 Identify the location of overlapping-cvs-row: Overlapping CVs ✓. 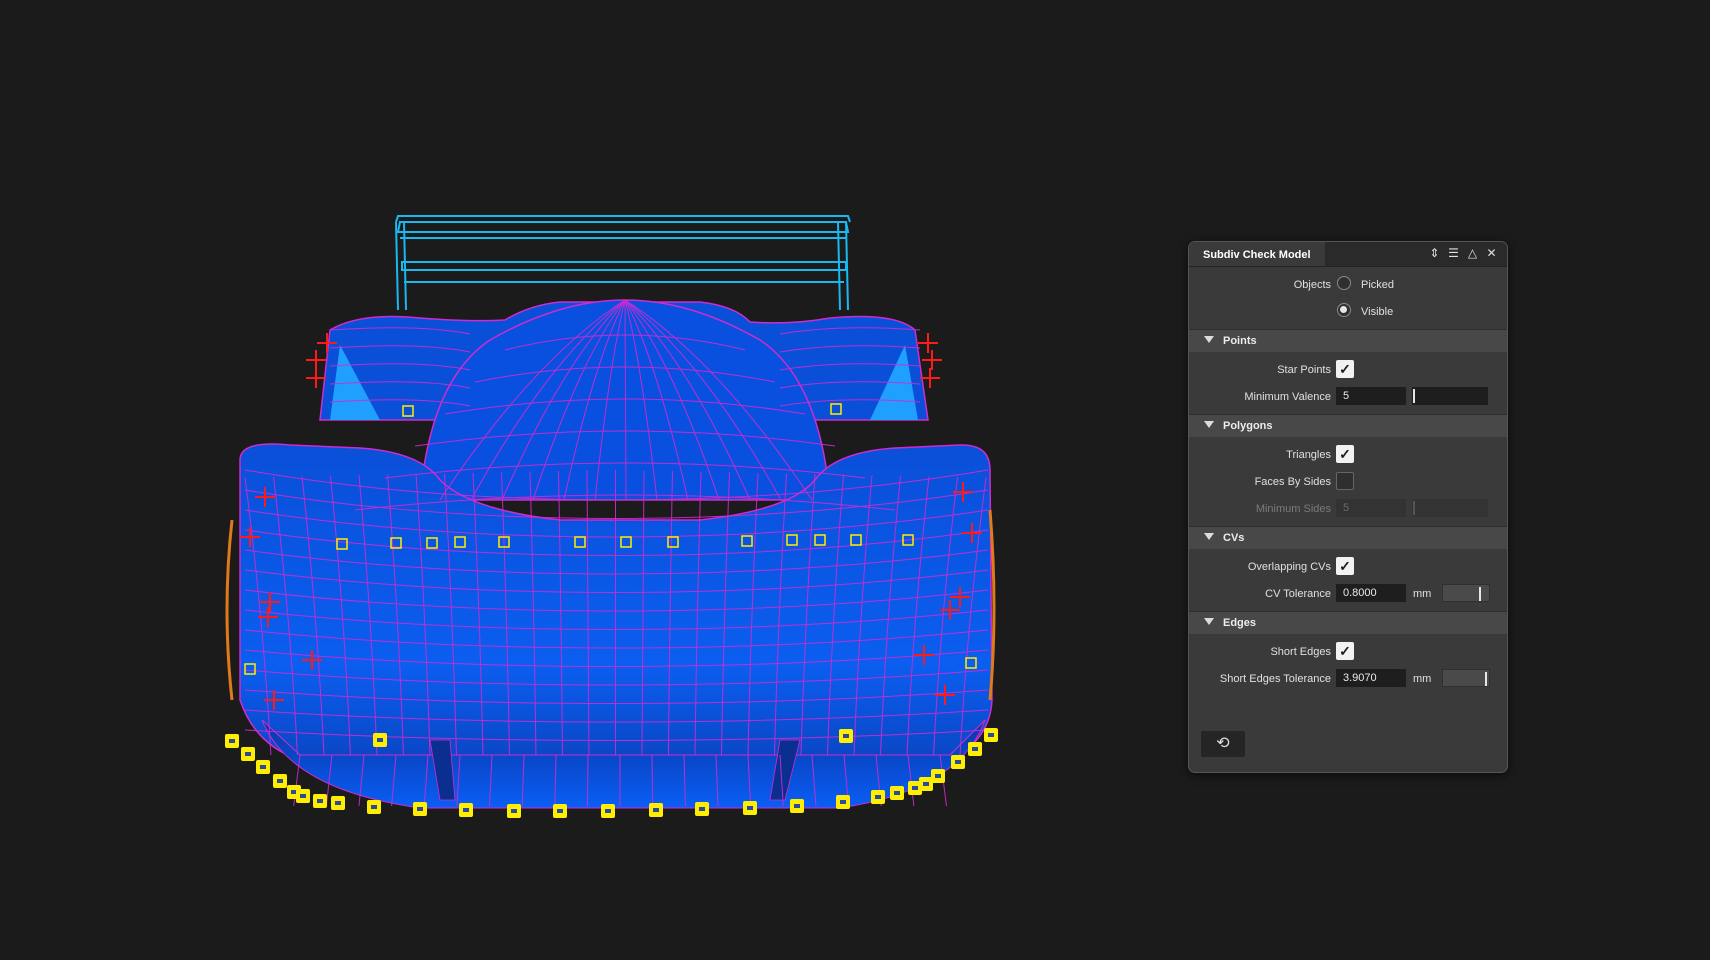
(1348, 566).